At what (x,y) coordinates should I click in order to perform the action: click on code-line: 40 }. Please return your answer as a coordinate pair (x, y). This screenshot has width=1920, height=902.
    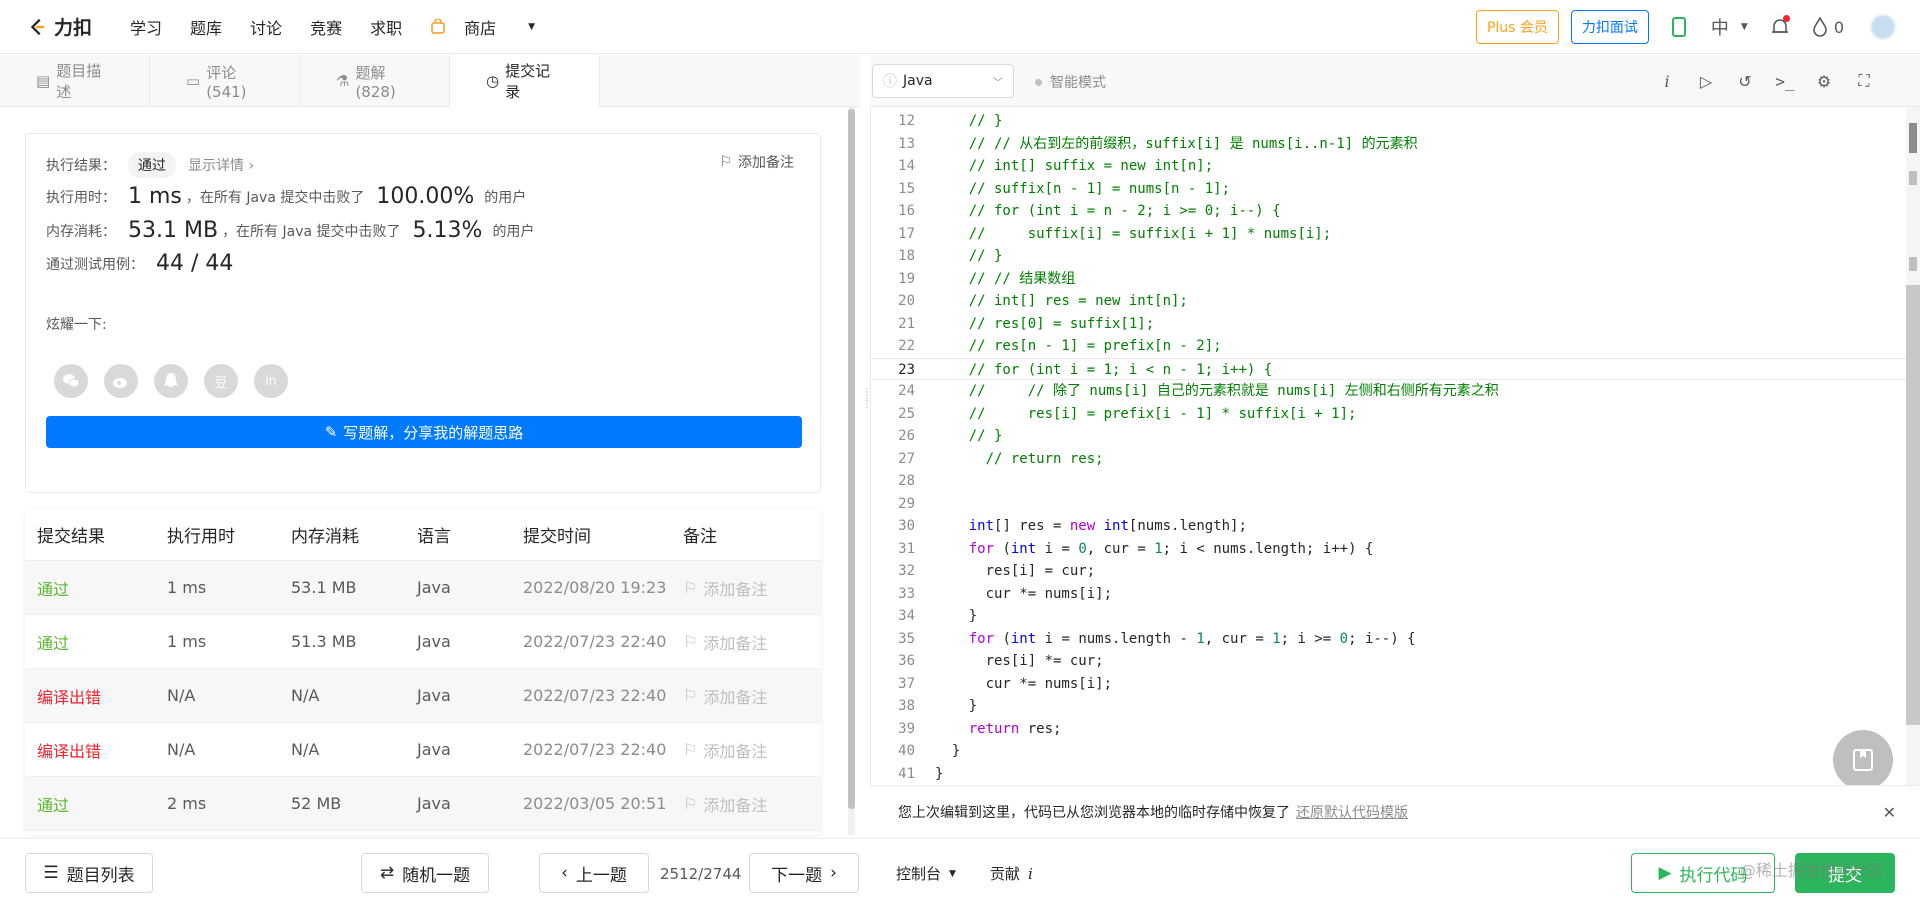
    Looking at the image, I should click on (1388, 751).